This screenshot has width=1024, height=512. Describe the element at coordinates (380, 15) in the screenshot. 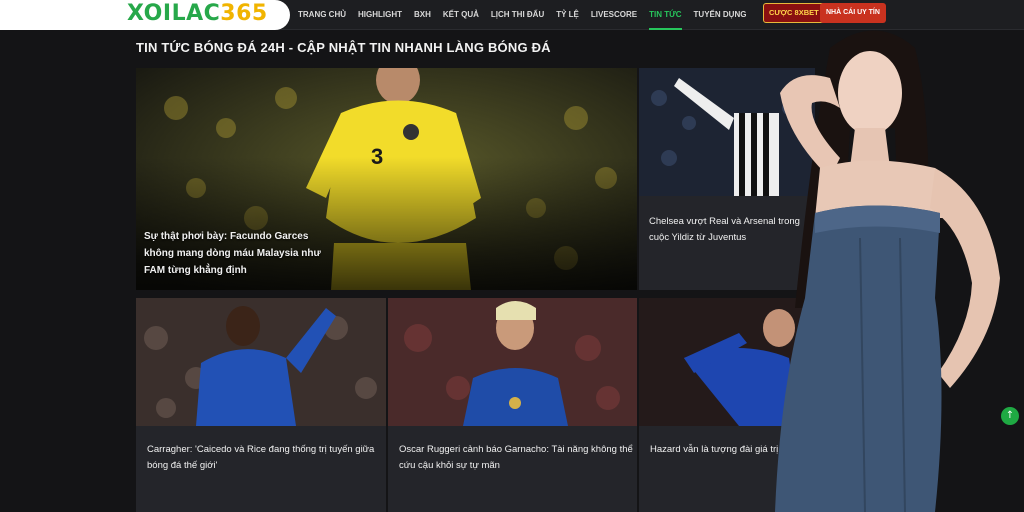

I see `nav-item-highlight: HIGHLIGHT` at that location.